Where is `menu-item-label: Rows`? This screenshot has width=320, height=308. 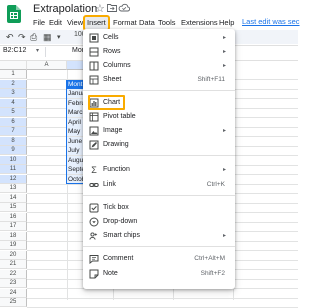 menu-item-label: Rows is located at coordinates (112, 51).